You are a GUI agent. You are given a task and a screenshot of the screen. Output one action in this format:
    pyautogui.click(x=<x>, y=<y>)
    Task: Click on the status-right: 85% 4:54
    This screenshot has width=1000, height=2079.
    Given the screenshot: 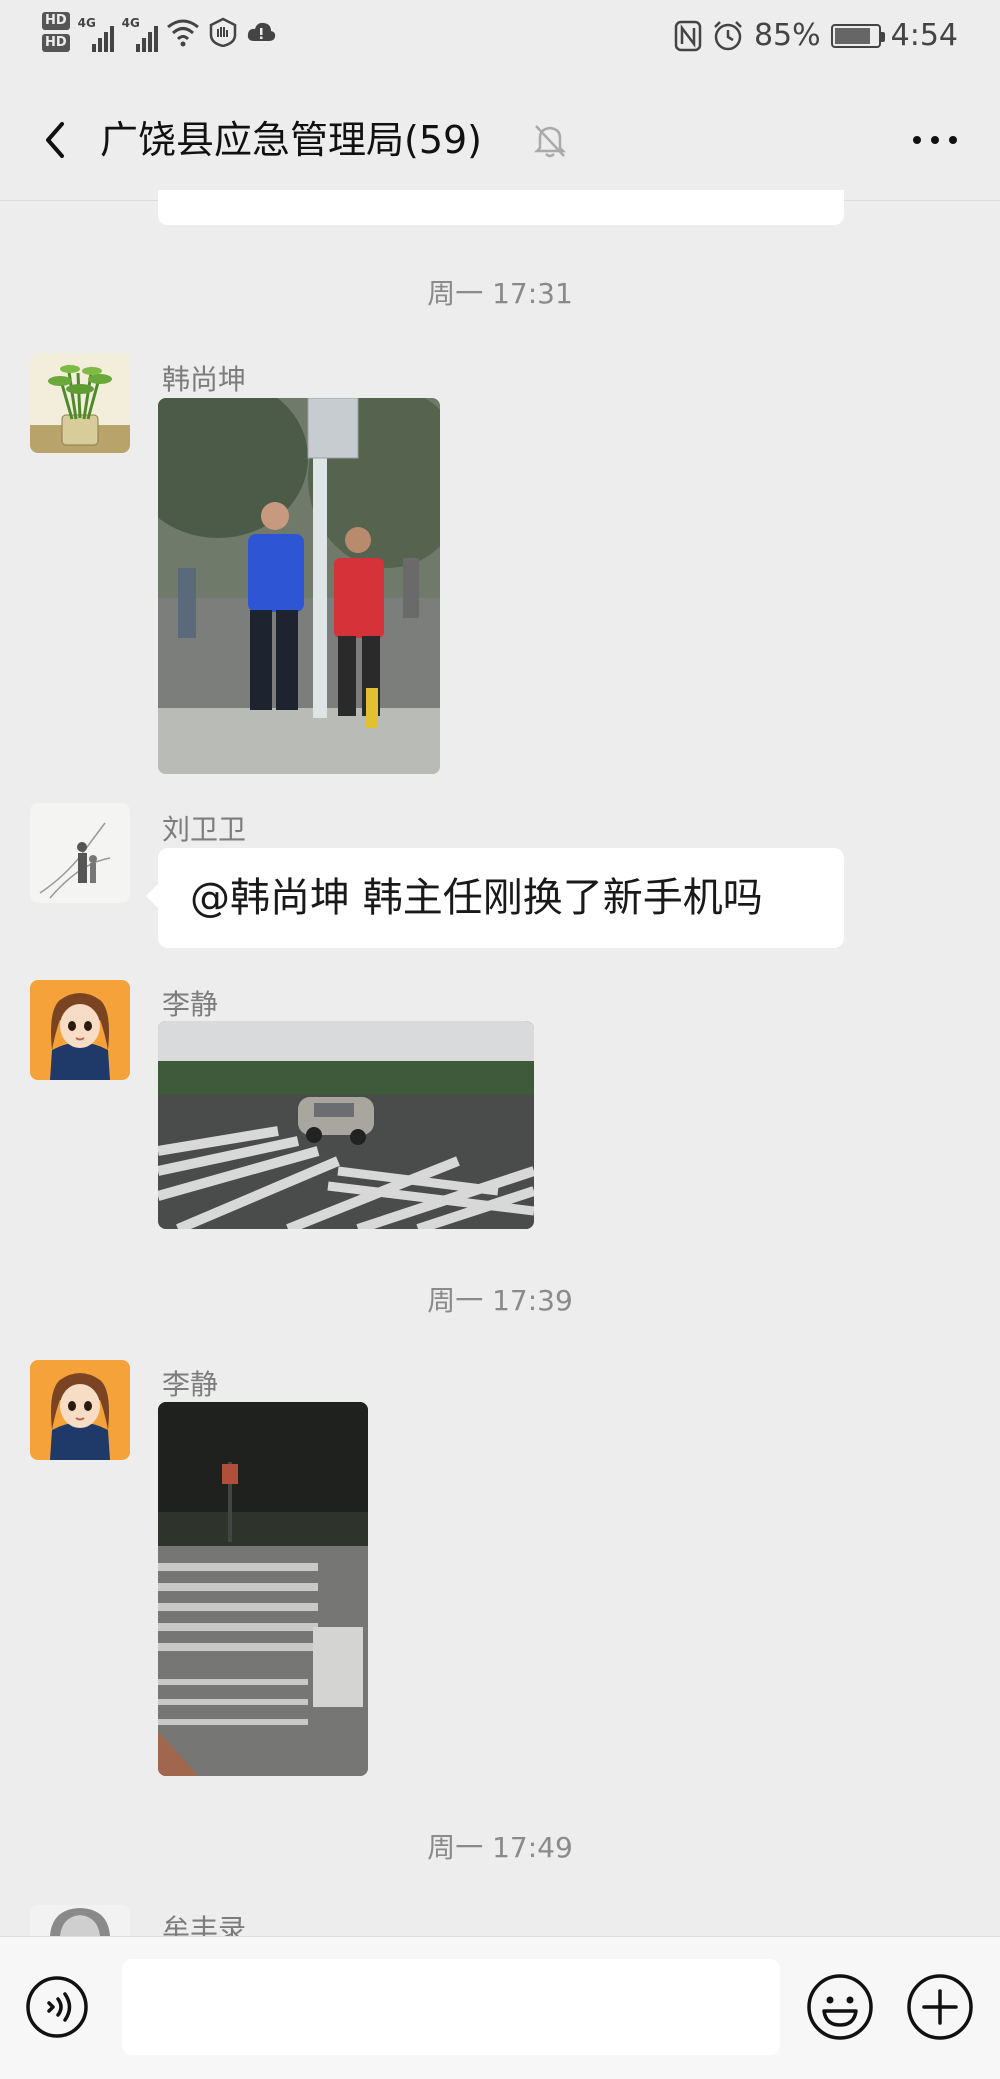 What is the action you would take?
    pyautogui.click(x=816, y=35)
    